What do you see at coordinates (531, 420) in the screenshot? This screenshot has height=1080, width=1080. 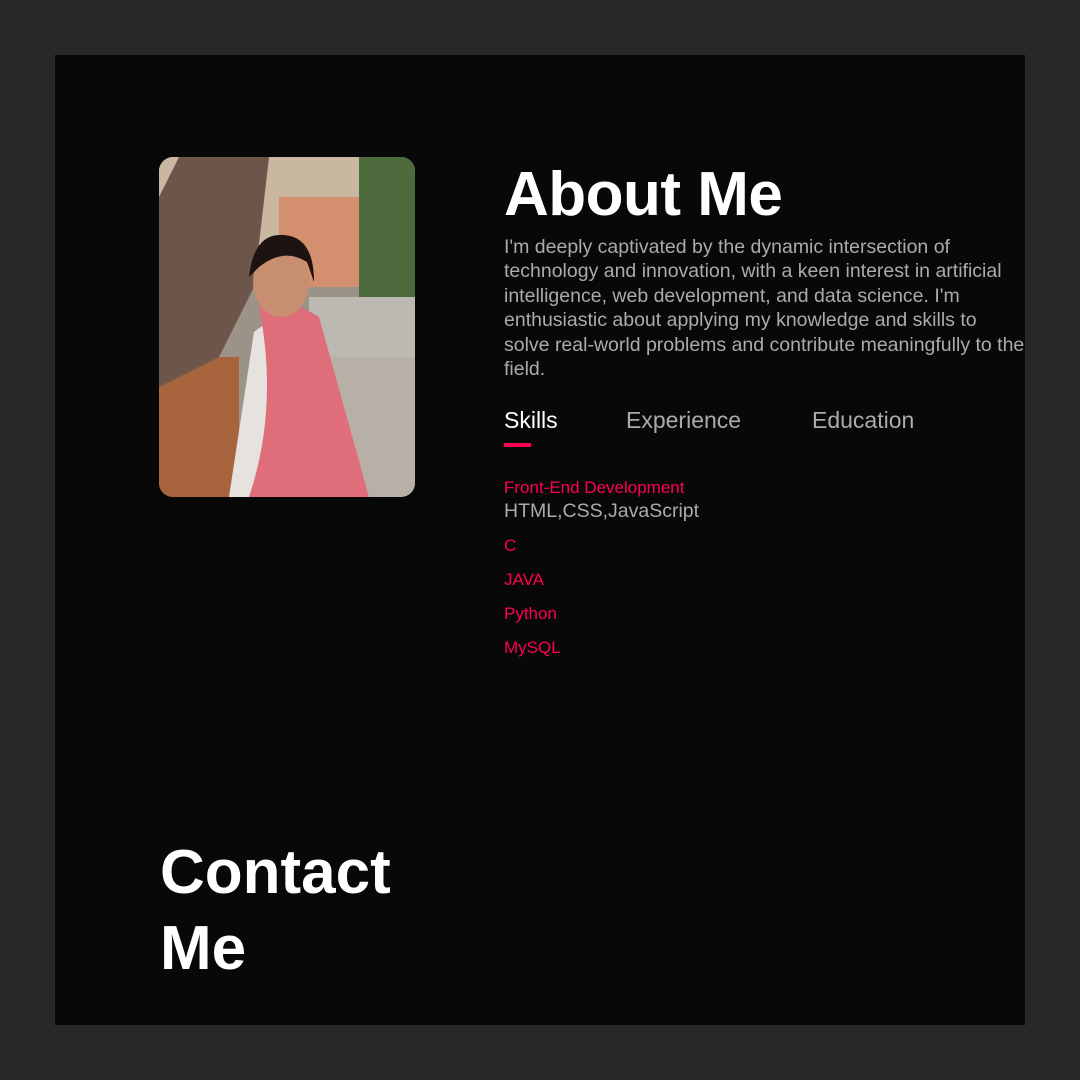 I see `tab-skills: Skills` at bounding box center [531, 420].